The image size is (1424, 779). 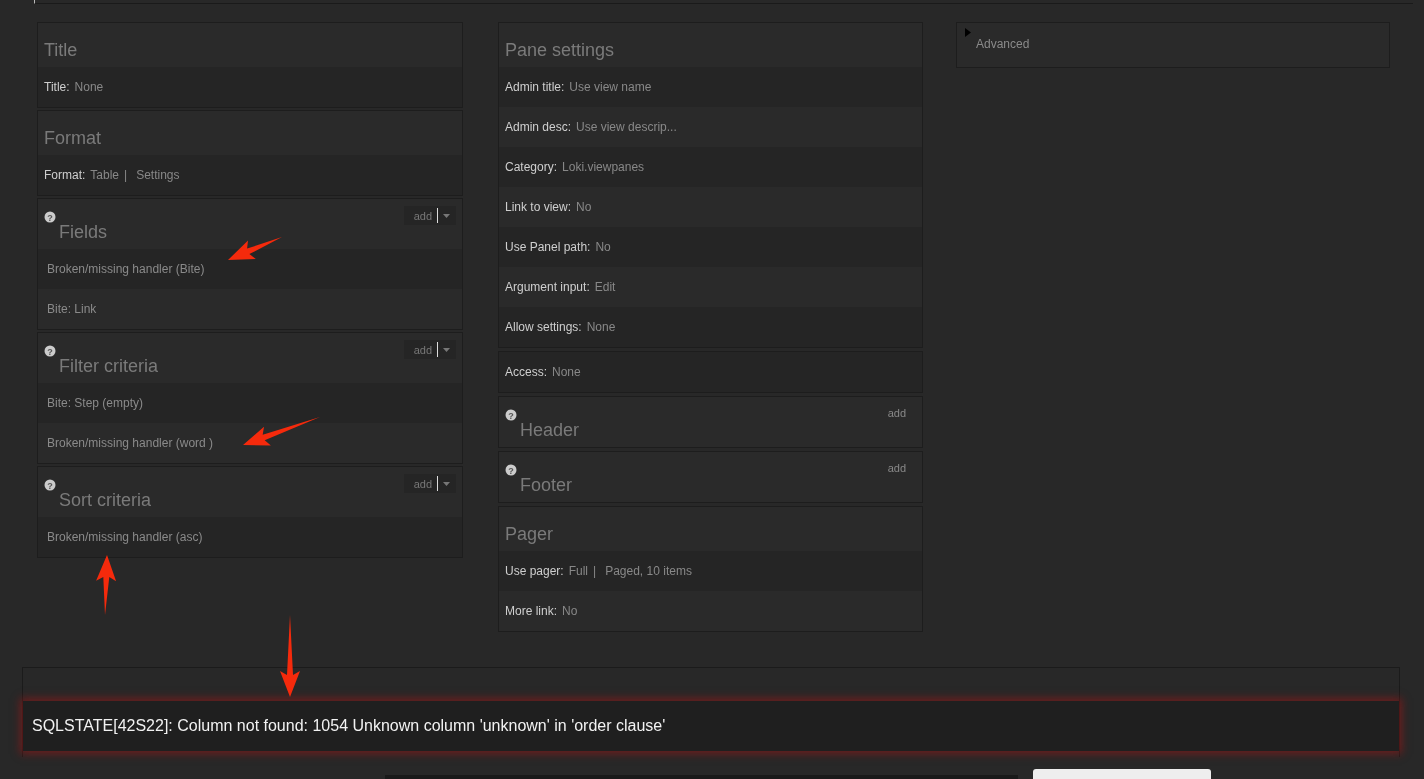 What do you see at coordinates (129, 443) in the screenshot?
I see `handler-link: Broken/missing handler (word )` at bounding box center [129, 443].